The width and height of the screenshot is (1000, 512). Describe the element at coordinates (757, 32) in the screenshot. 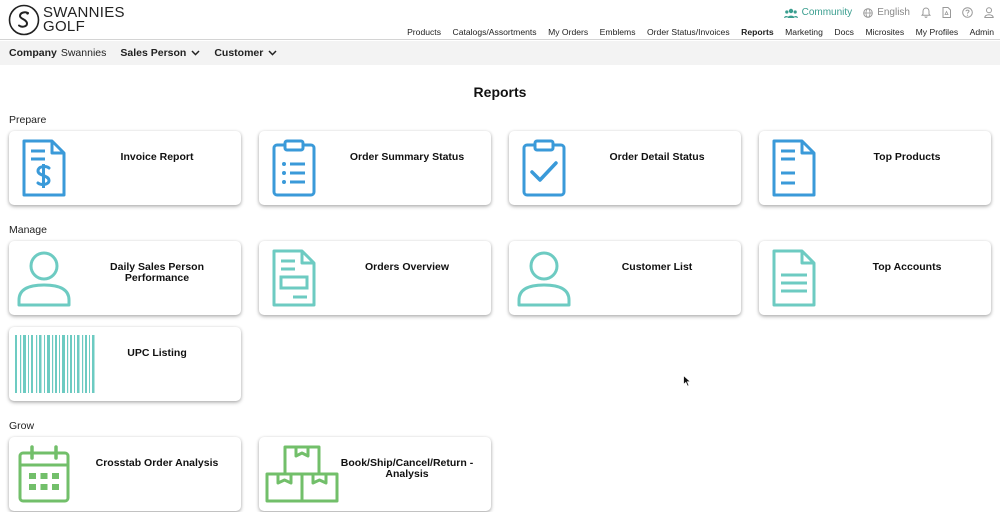

I see `nav-reports: Reports` at that location.